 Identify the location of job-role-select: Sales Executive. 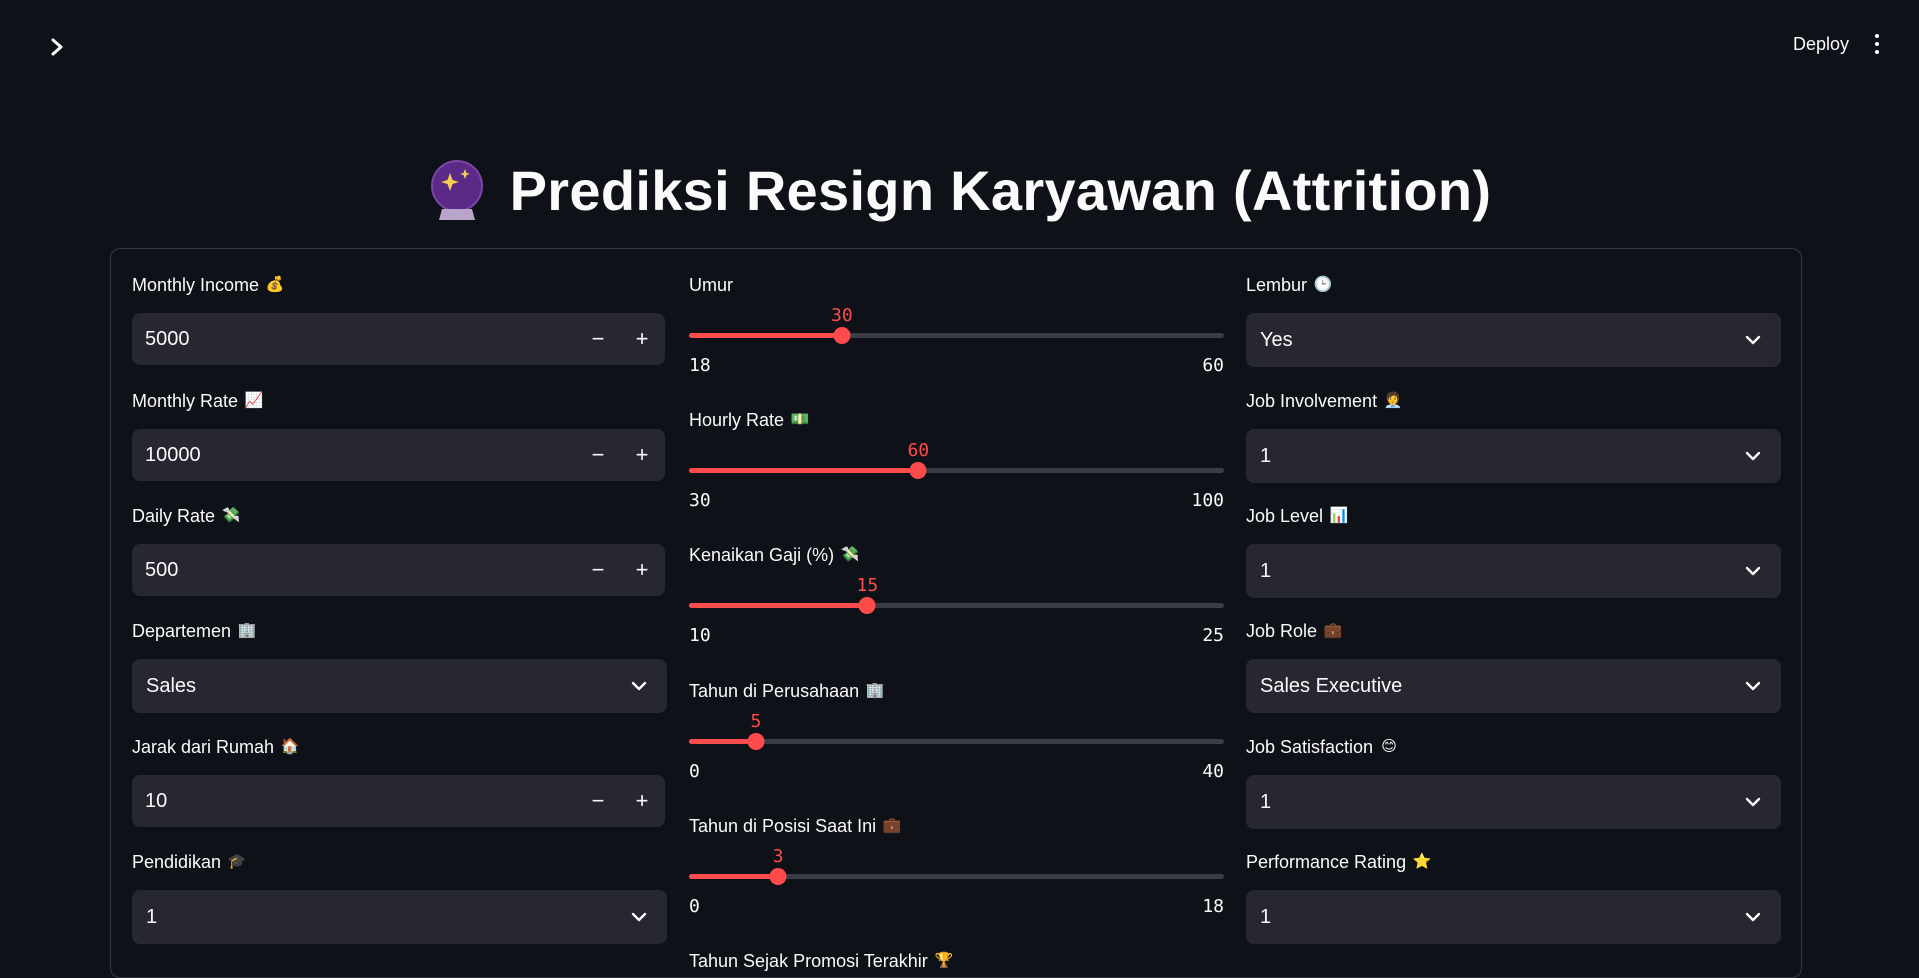
(1513, 686).